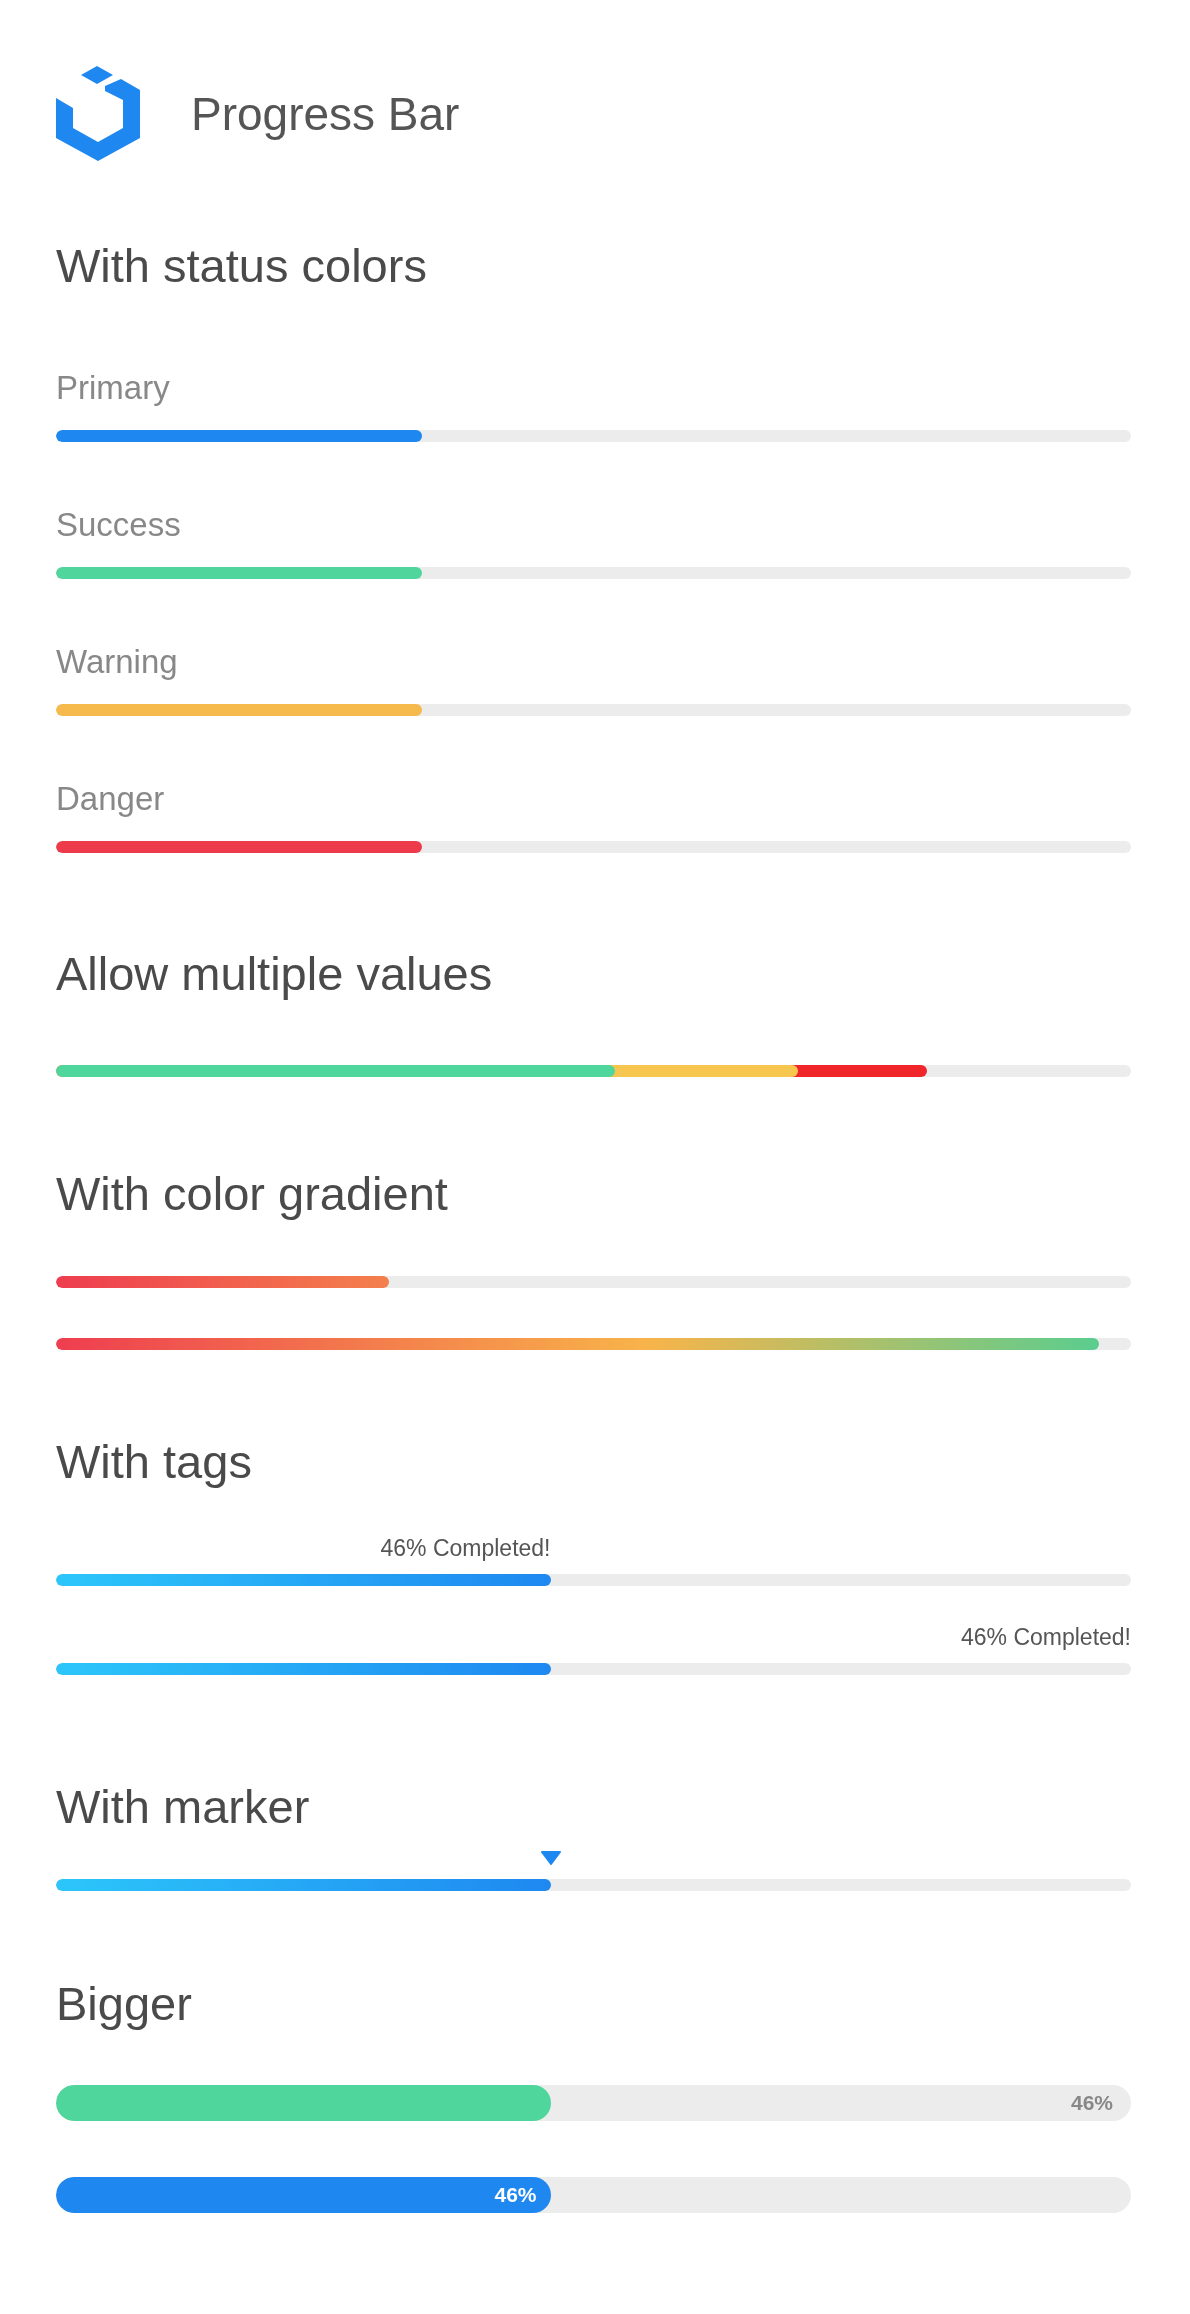 This screenshot has width=1190, height=2314. What do you see at coordinates (183, 1807) in the screenshot?
I see `section-heading: With marker` at bounding box center [183, 1807].